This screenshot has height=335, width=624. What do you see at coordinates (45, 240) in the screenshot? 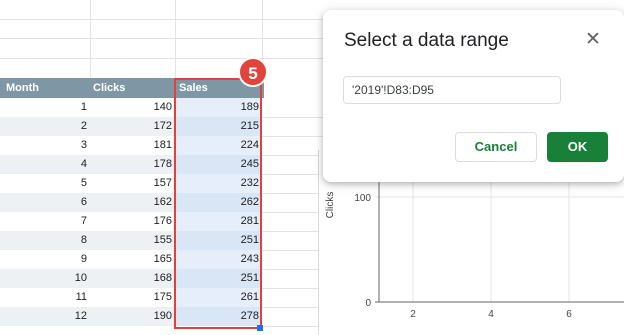
I see `month-cell: 8` at bounding box center [45, 240].